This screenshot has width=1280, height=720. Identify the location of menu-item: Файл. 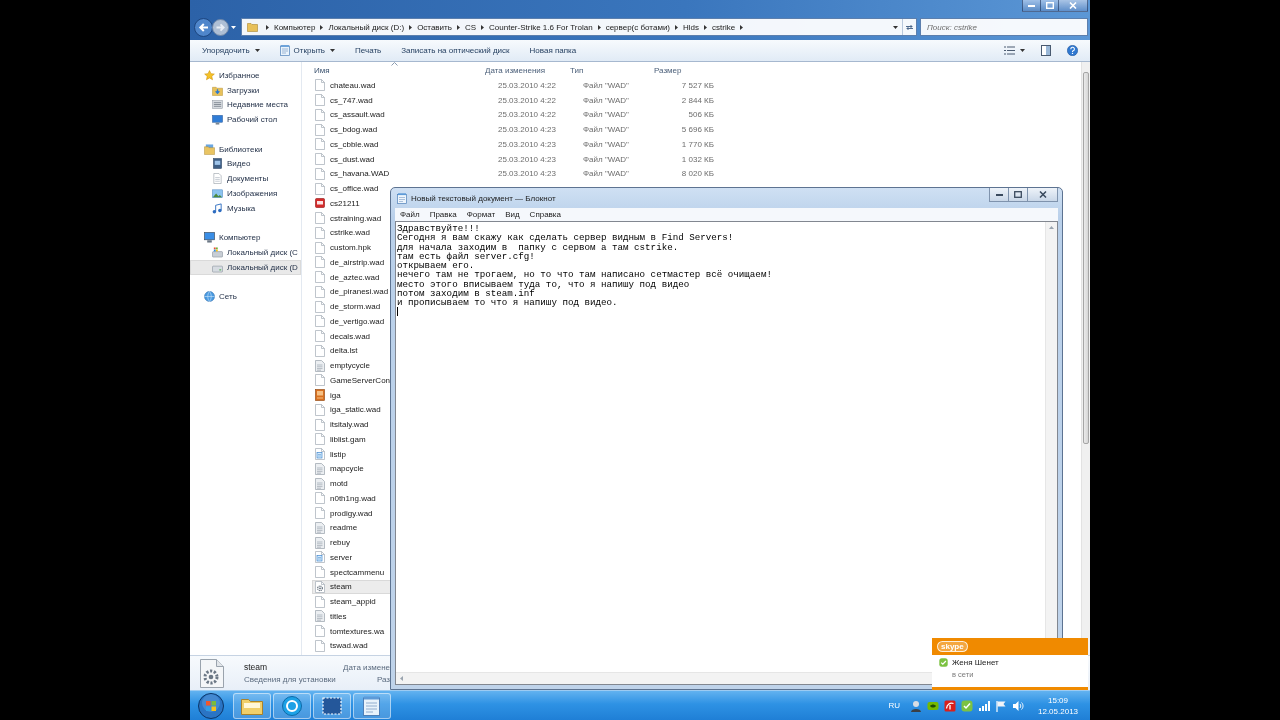
(410, 214).